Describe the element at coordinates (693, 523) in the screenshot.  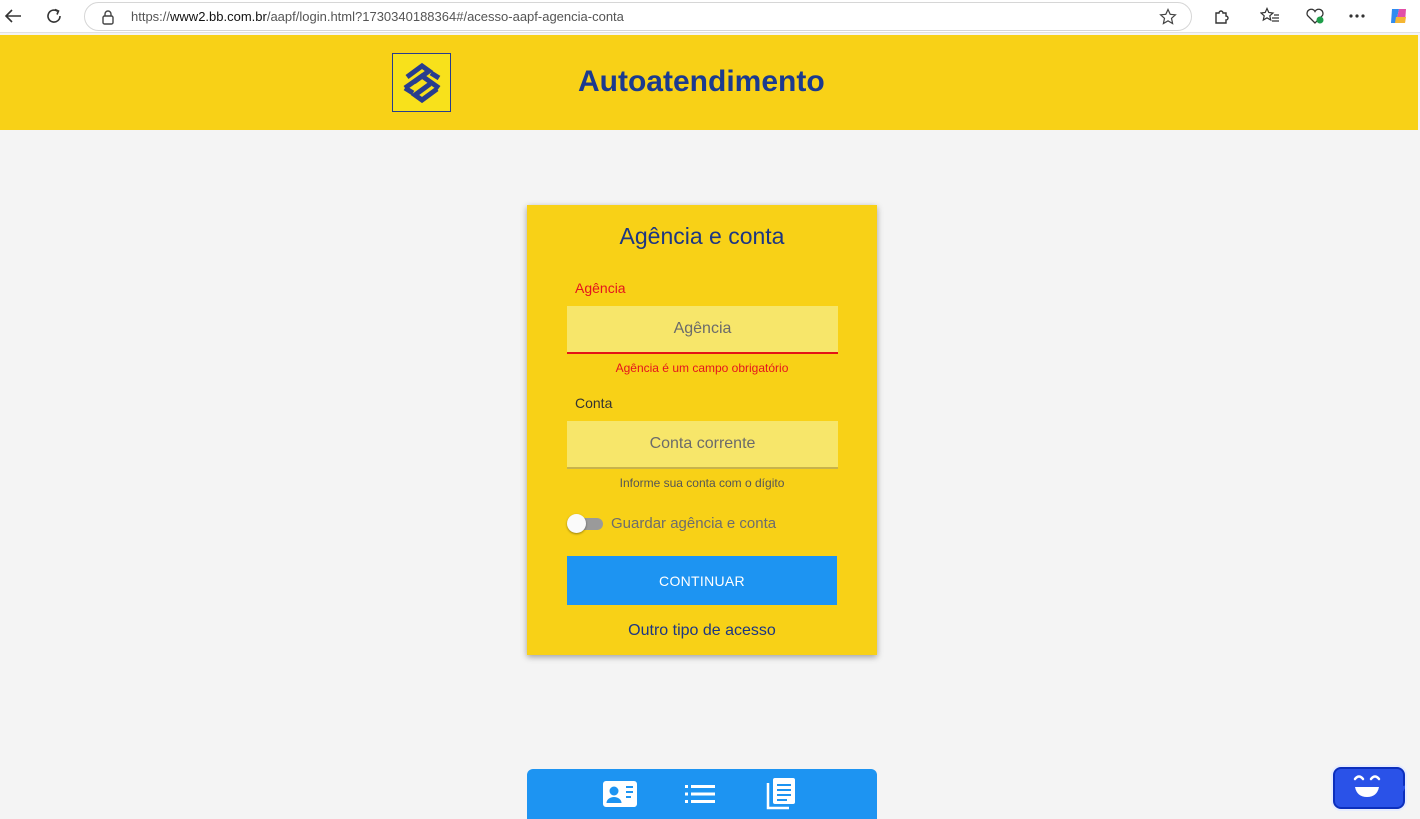
I see `remember-label: Guardar agência e conta` at that location.